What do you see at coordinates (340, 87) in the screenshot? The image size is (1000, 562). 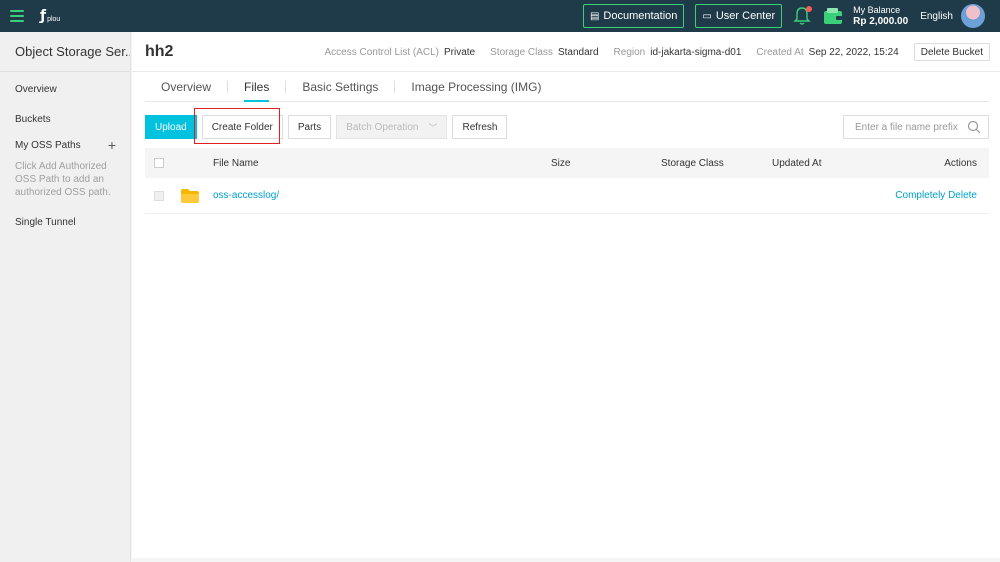 I see `tab-basic-settings: Basic Settings` at bounding box center [340, 87].